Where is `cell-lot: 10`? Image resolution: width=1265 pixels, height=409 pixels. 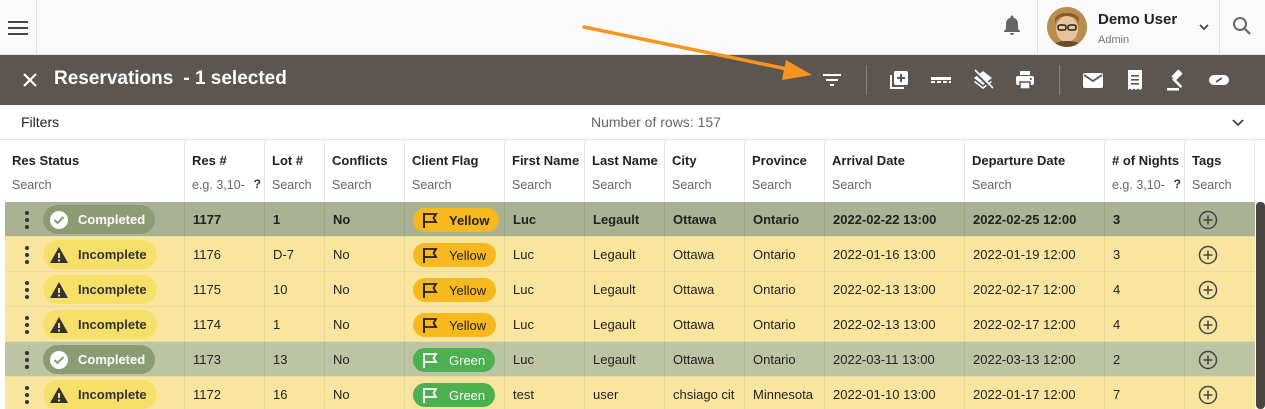
cell-lot: 10 is located at coordinates (295, 289).